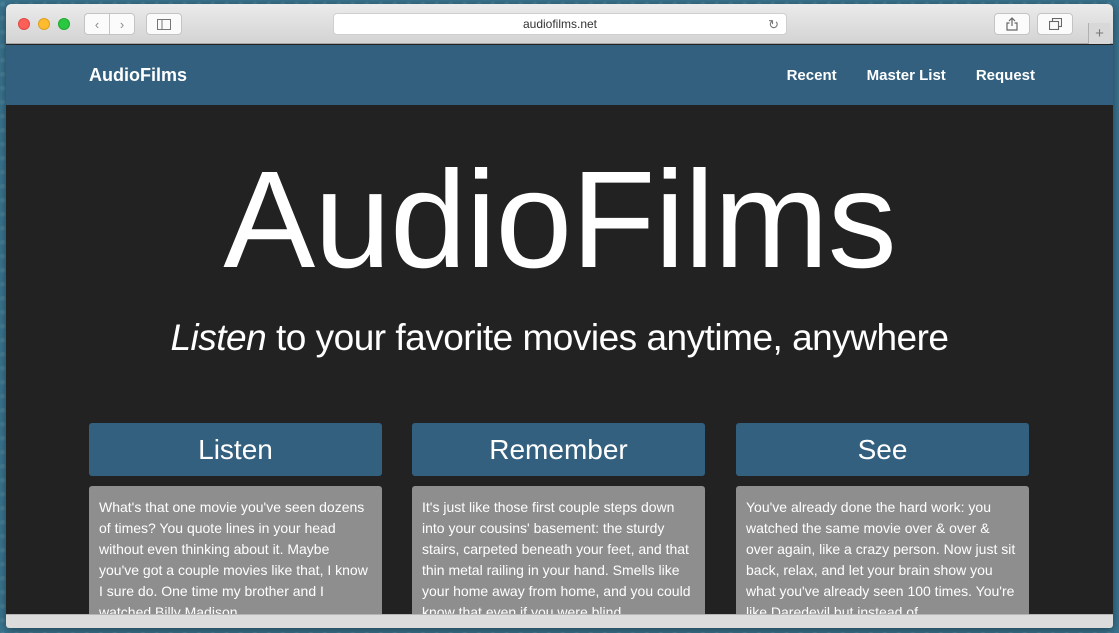 The image size is (1119, 633). Describe the element at coordinates (44, 24) in the screenshot. I see `minimize-window-button` at that location.